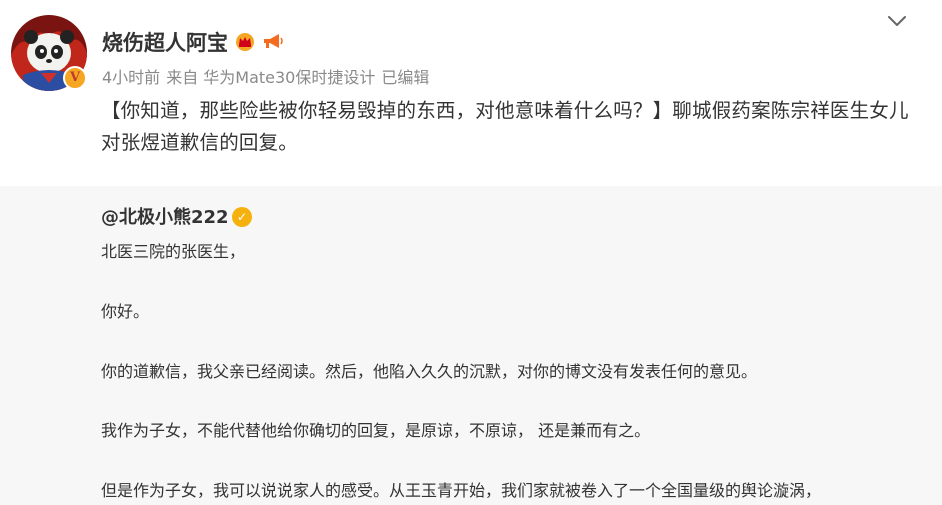 The height and width of the screenshot is (505, 942). I want to click on post-meta: 4小时前 来自 华为Mate30保时捷设计 已编辑, so click(268, 76).